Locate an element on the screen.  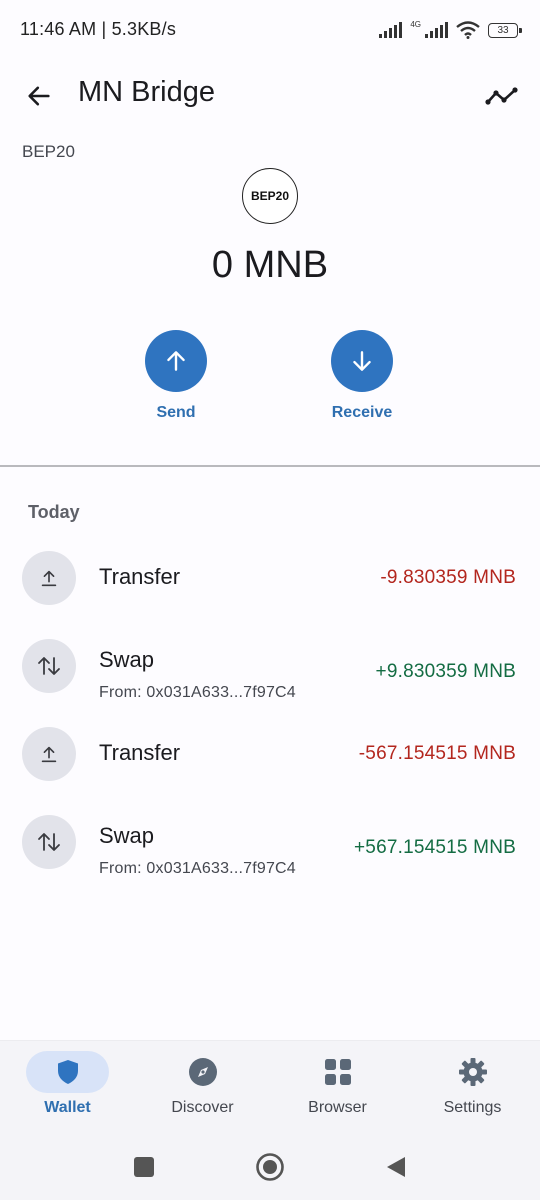
receive-button: Receive is located at coordinates (362, 376).